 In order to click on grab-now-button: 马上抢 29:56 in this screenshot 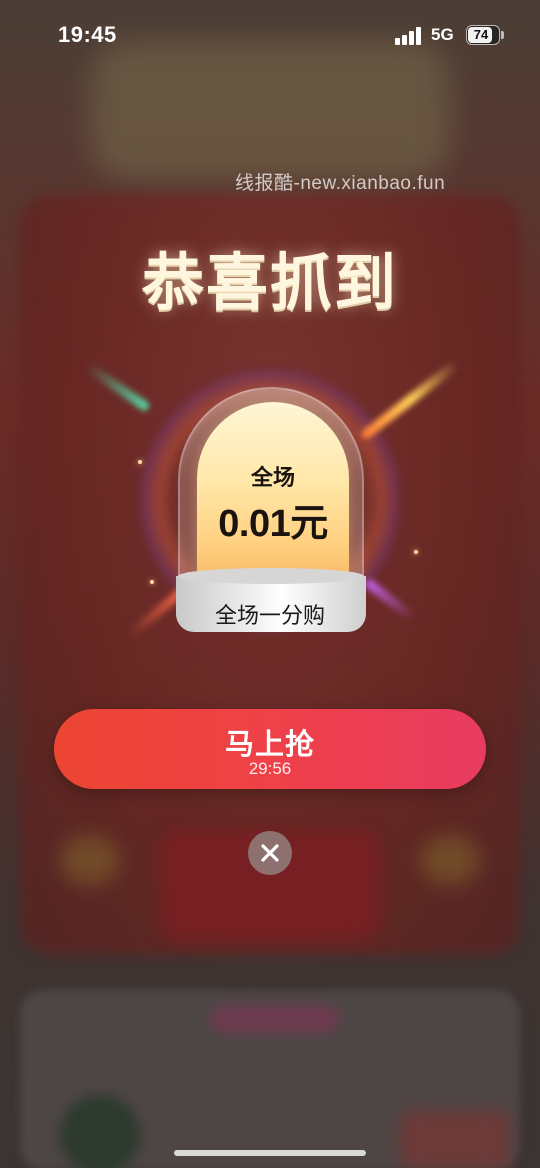, I will do `click(270, 749)`.